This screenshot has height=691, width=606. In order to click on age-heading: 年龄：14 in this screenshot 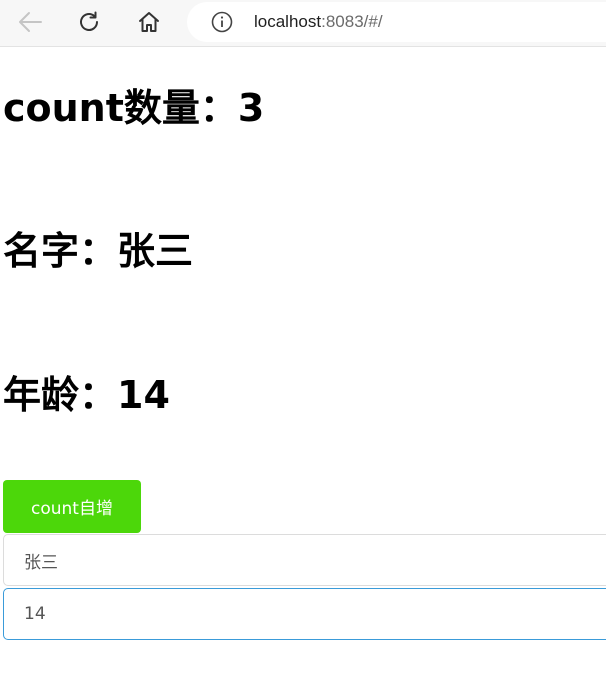, I will do `click(86, 395)`.